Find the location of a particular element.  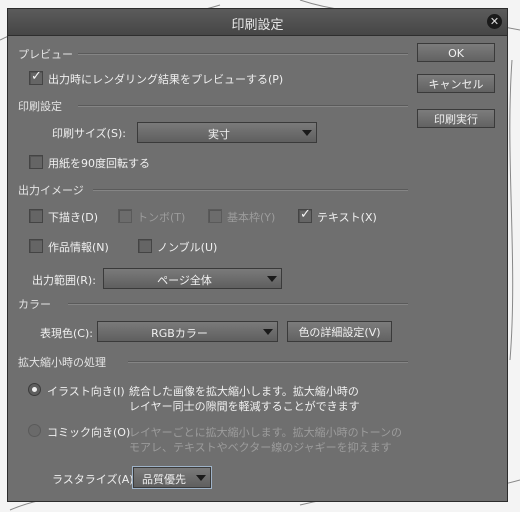

color-section-label: カラー is located at coordinates (34, 304).